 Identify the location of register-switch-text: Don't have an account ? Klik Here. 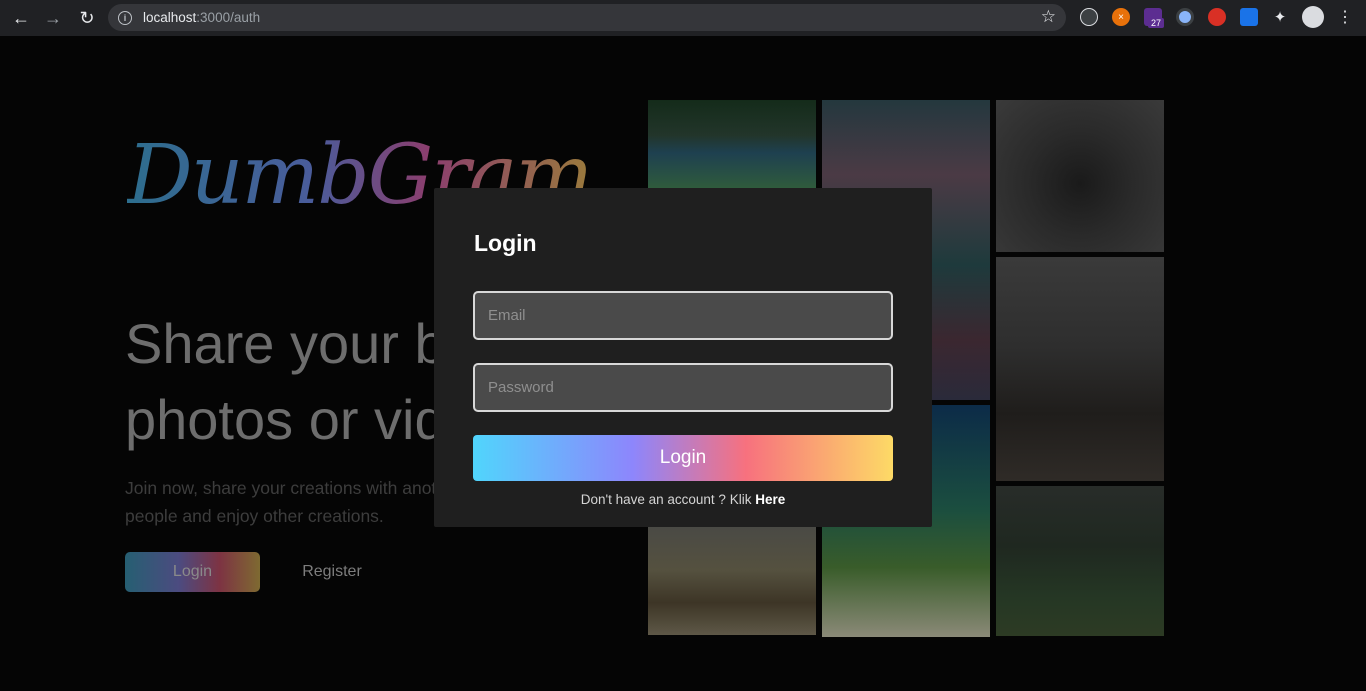
(683, 499).